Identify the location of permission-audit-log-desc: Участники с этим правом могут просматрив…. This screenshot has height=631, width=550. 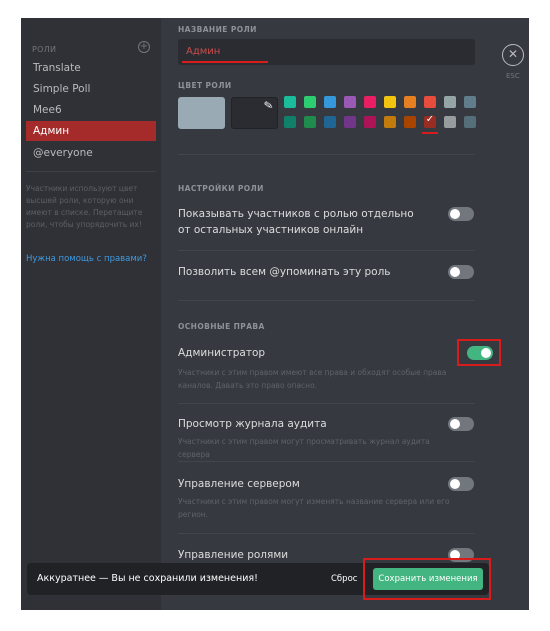
(304, 448).